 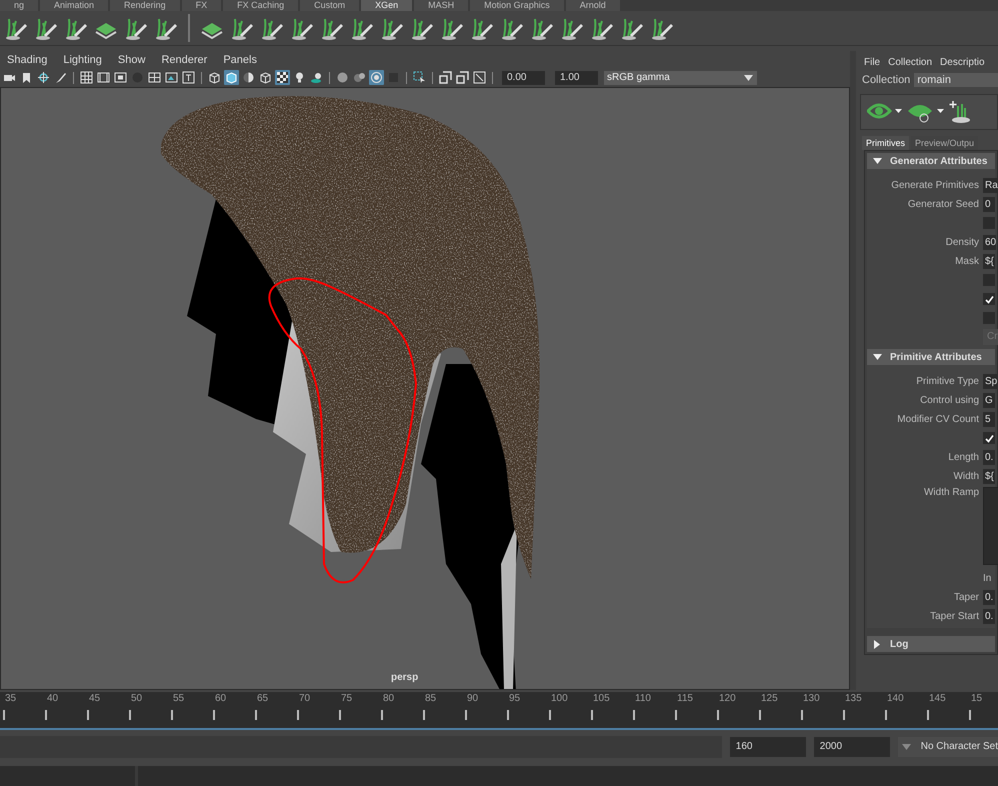 I want to click on attribute-field: 0, so click(x=989, y=204).